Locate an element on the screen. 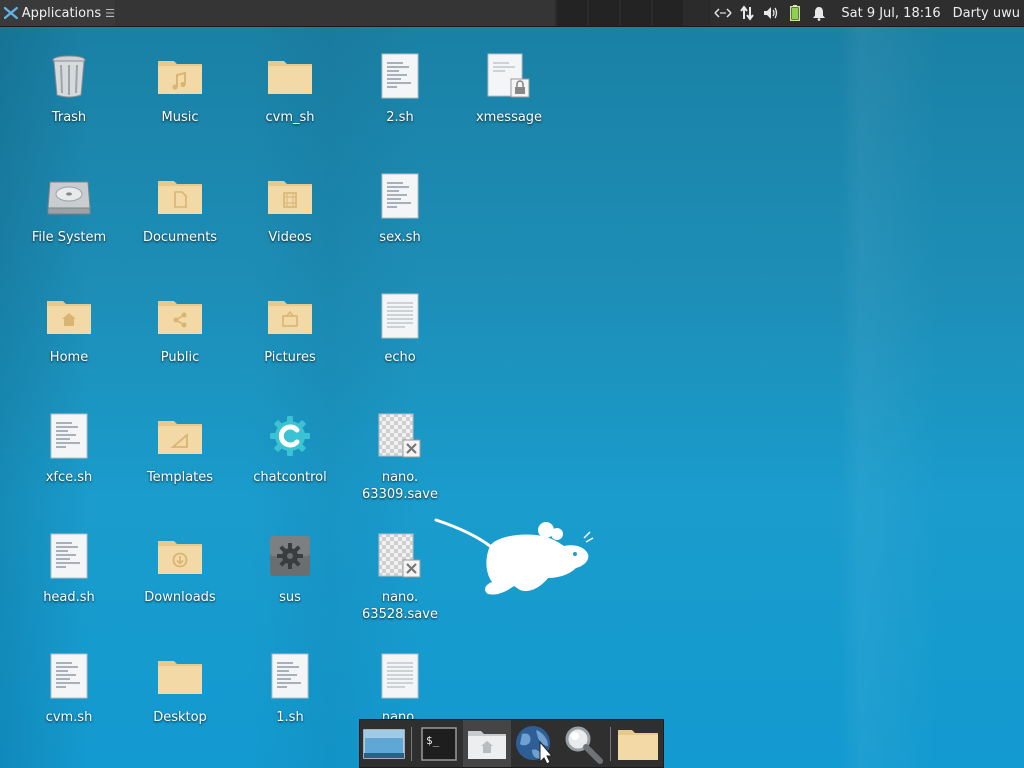 The image size is (1024, 768). icon-label: Templates is located at coordinates (180, 477).